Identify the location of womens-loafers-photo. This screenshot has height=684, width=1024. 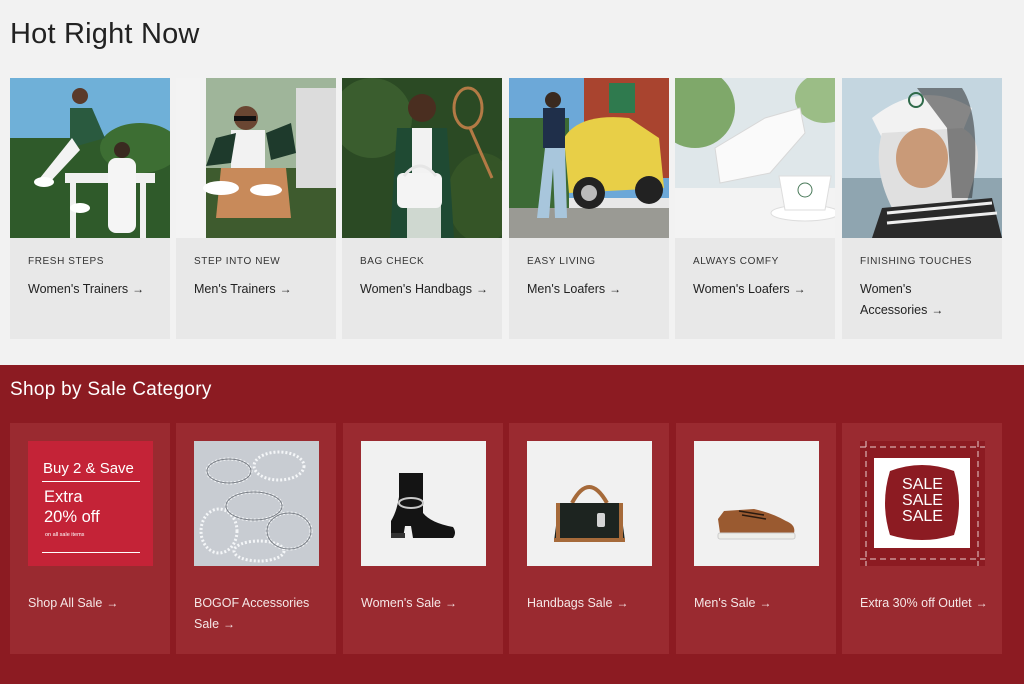
(755, 158).